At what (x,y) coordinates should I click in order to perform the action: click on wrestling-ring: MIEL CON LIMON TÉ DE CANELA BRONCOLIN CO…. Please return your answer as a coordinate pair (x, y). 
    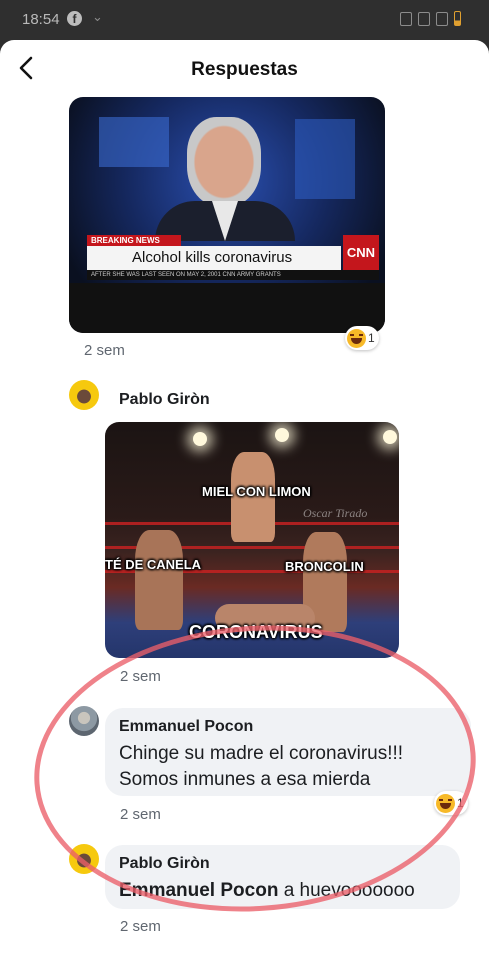
    Looking at the image, I should click on (252, 540).